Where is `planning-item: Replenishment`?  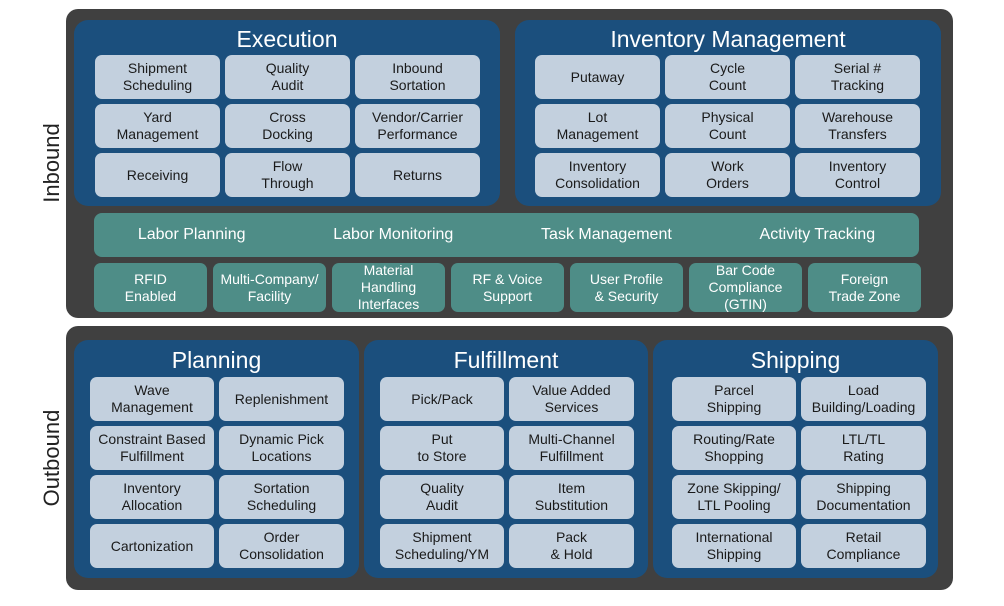
planning-item: Replenishment is located at coordinates (281, 399).